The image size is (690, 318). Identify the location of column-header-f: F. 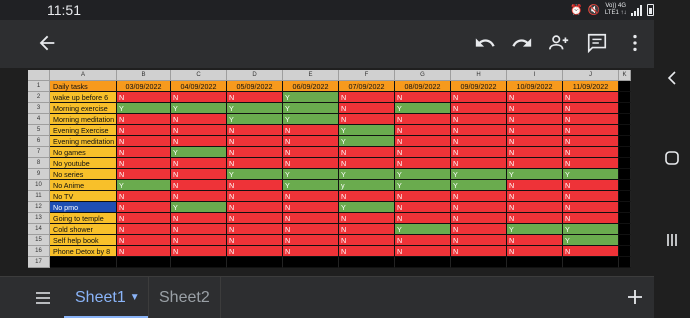
(367, 75).